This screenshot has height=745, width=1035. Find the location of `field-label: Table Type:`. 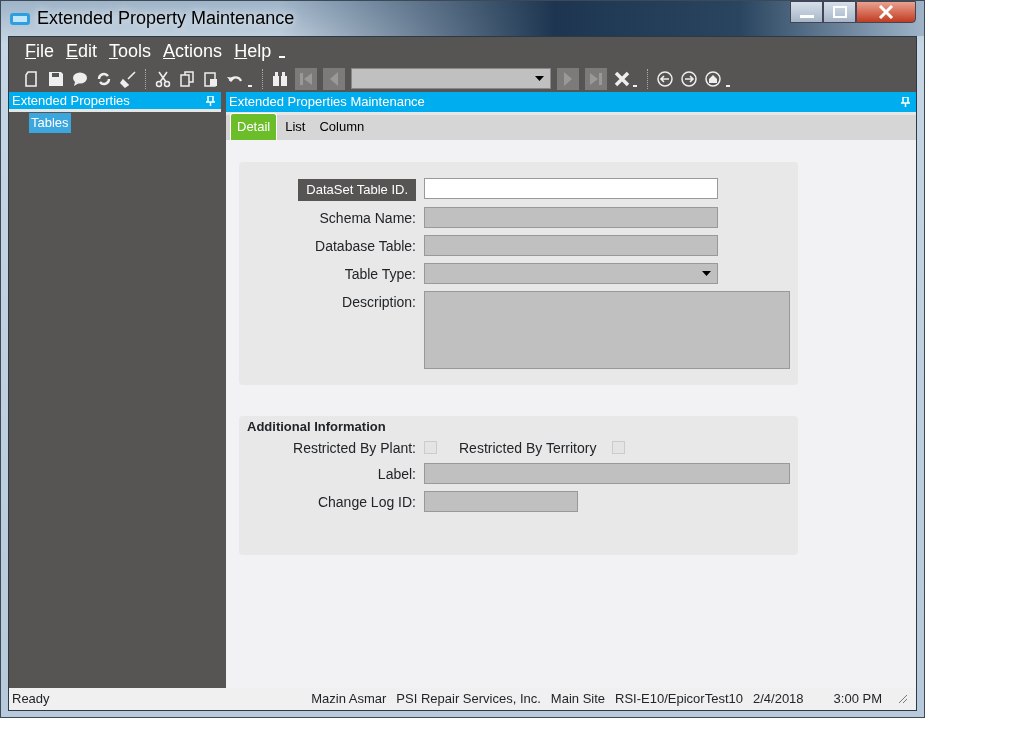

field-label: Table Type: is located at coordinates (380, 274).